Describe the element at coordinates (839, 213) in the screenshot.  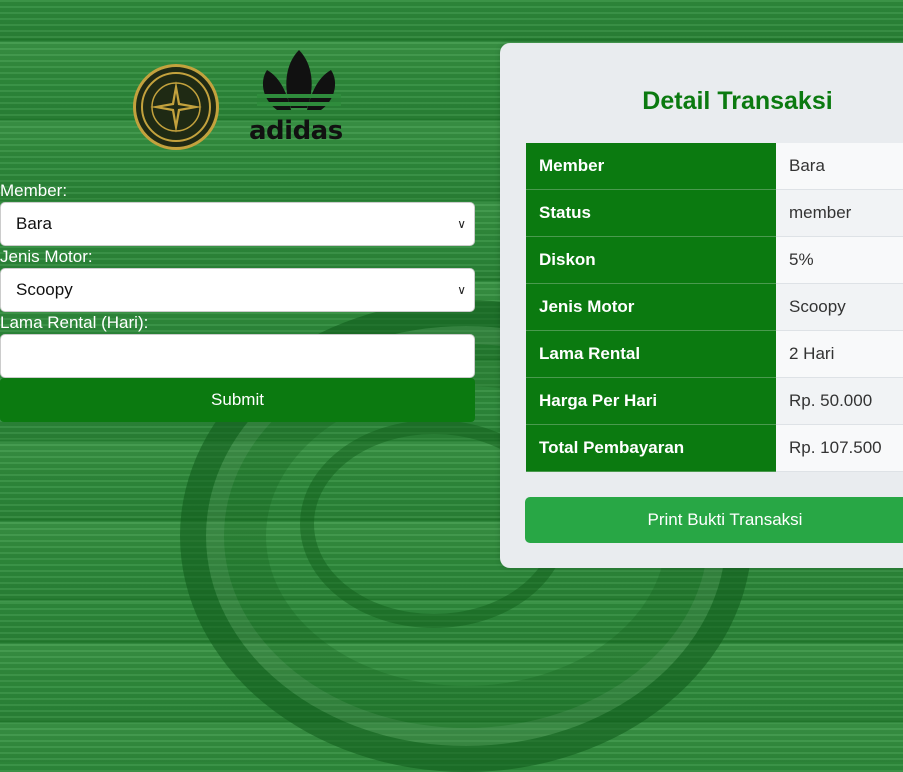
I see `row-value: member` at that location.